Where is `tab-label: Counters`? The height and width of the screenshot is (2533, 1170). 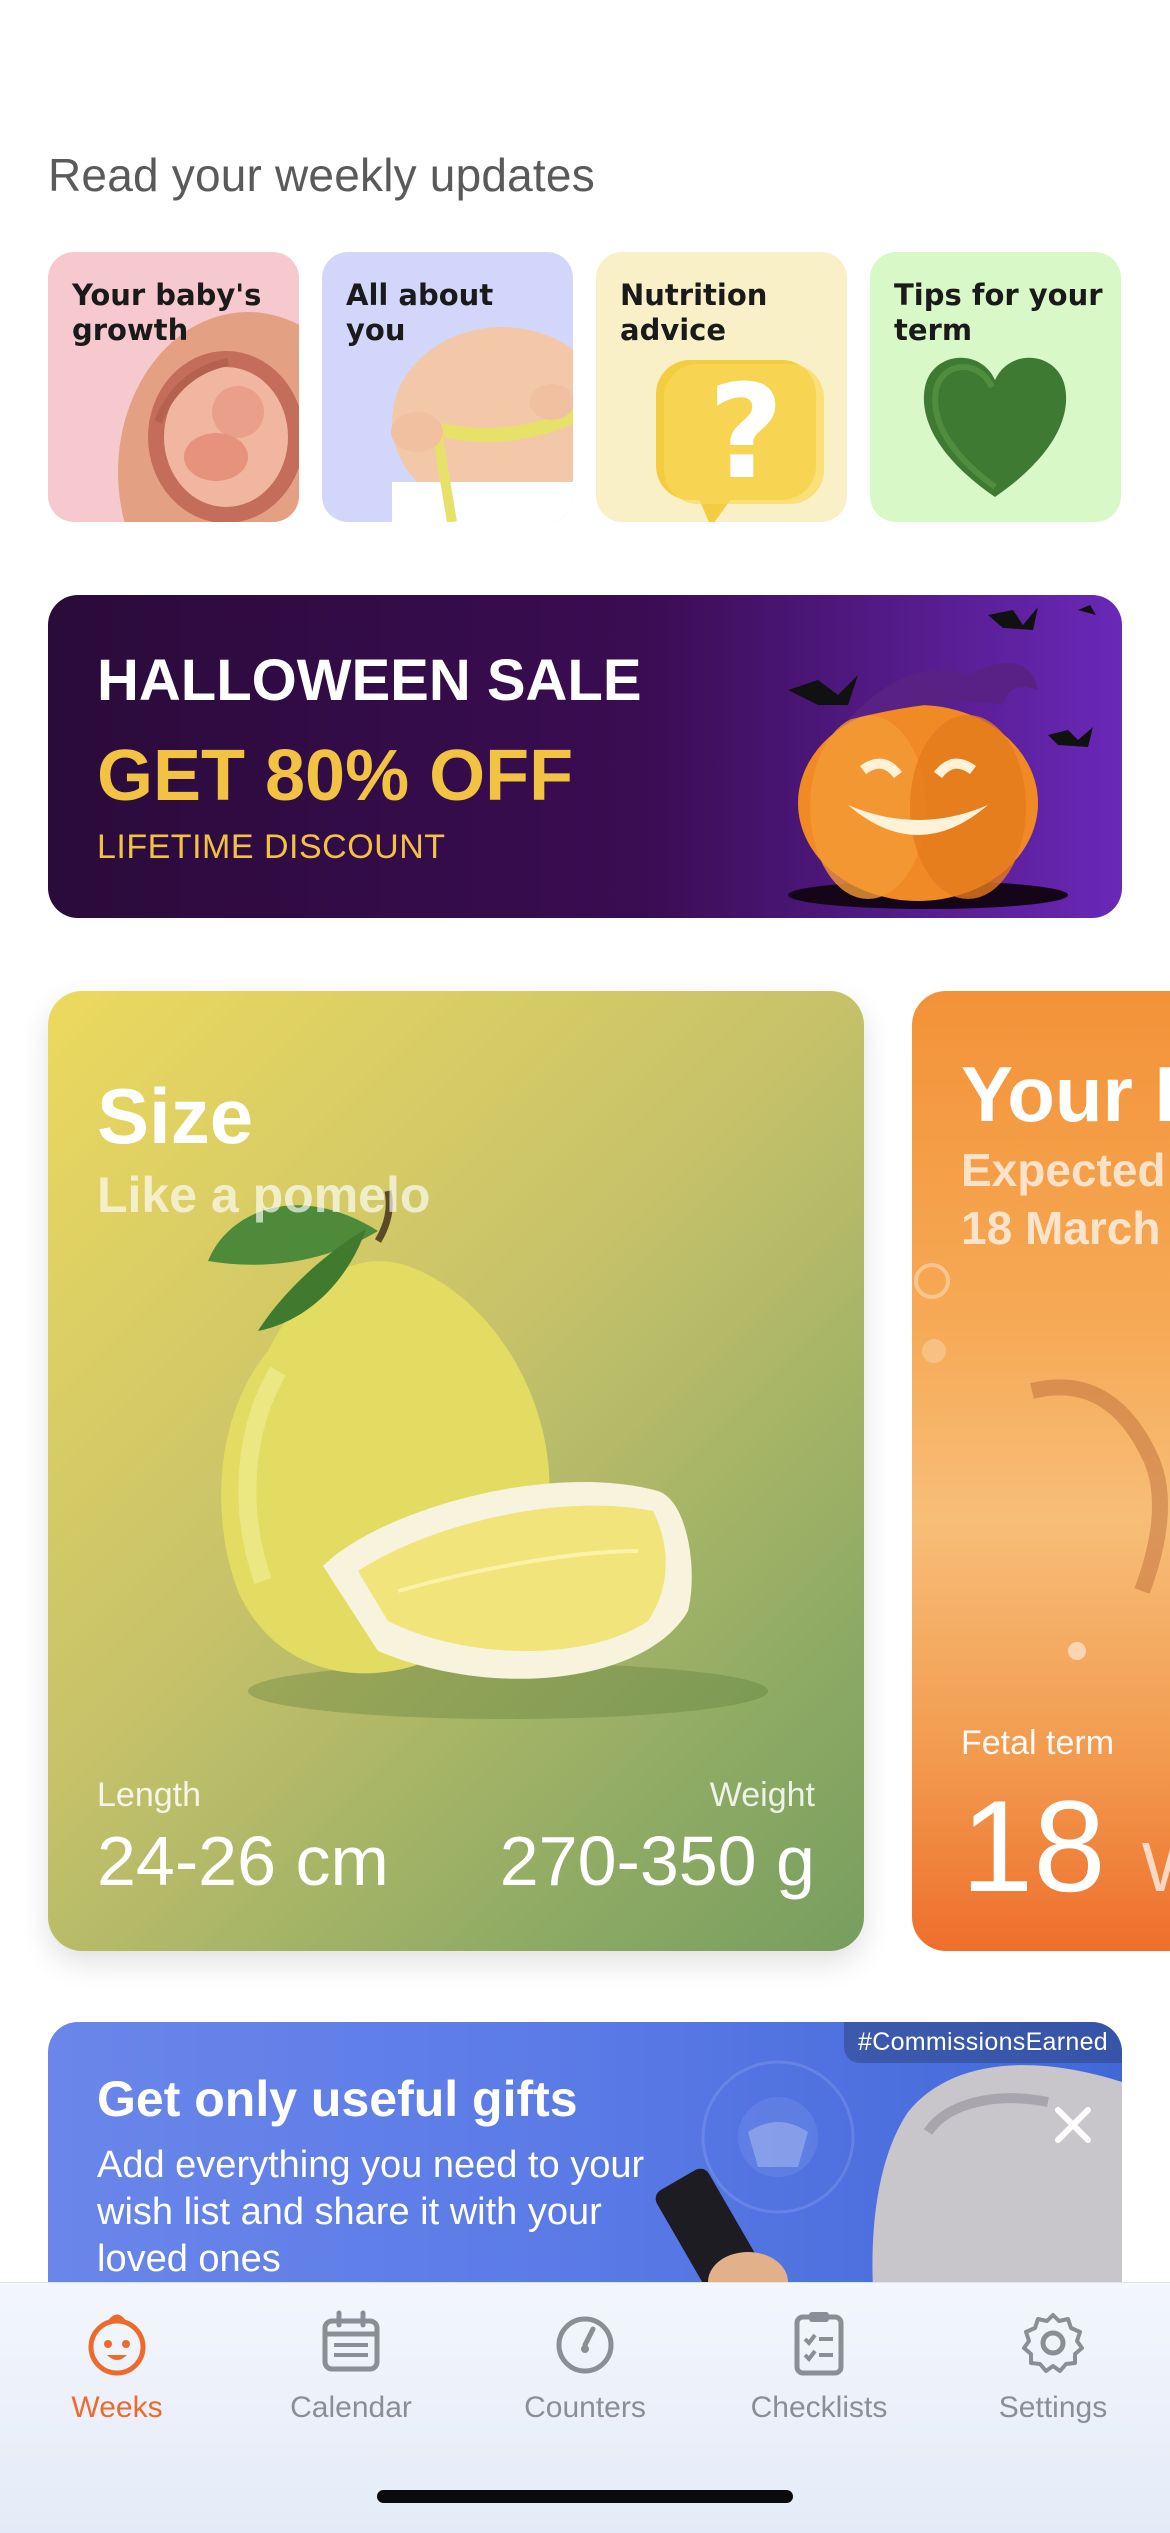 tab-label: Counters is located at coordinates (585, 2407).